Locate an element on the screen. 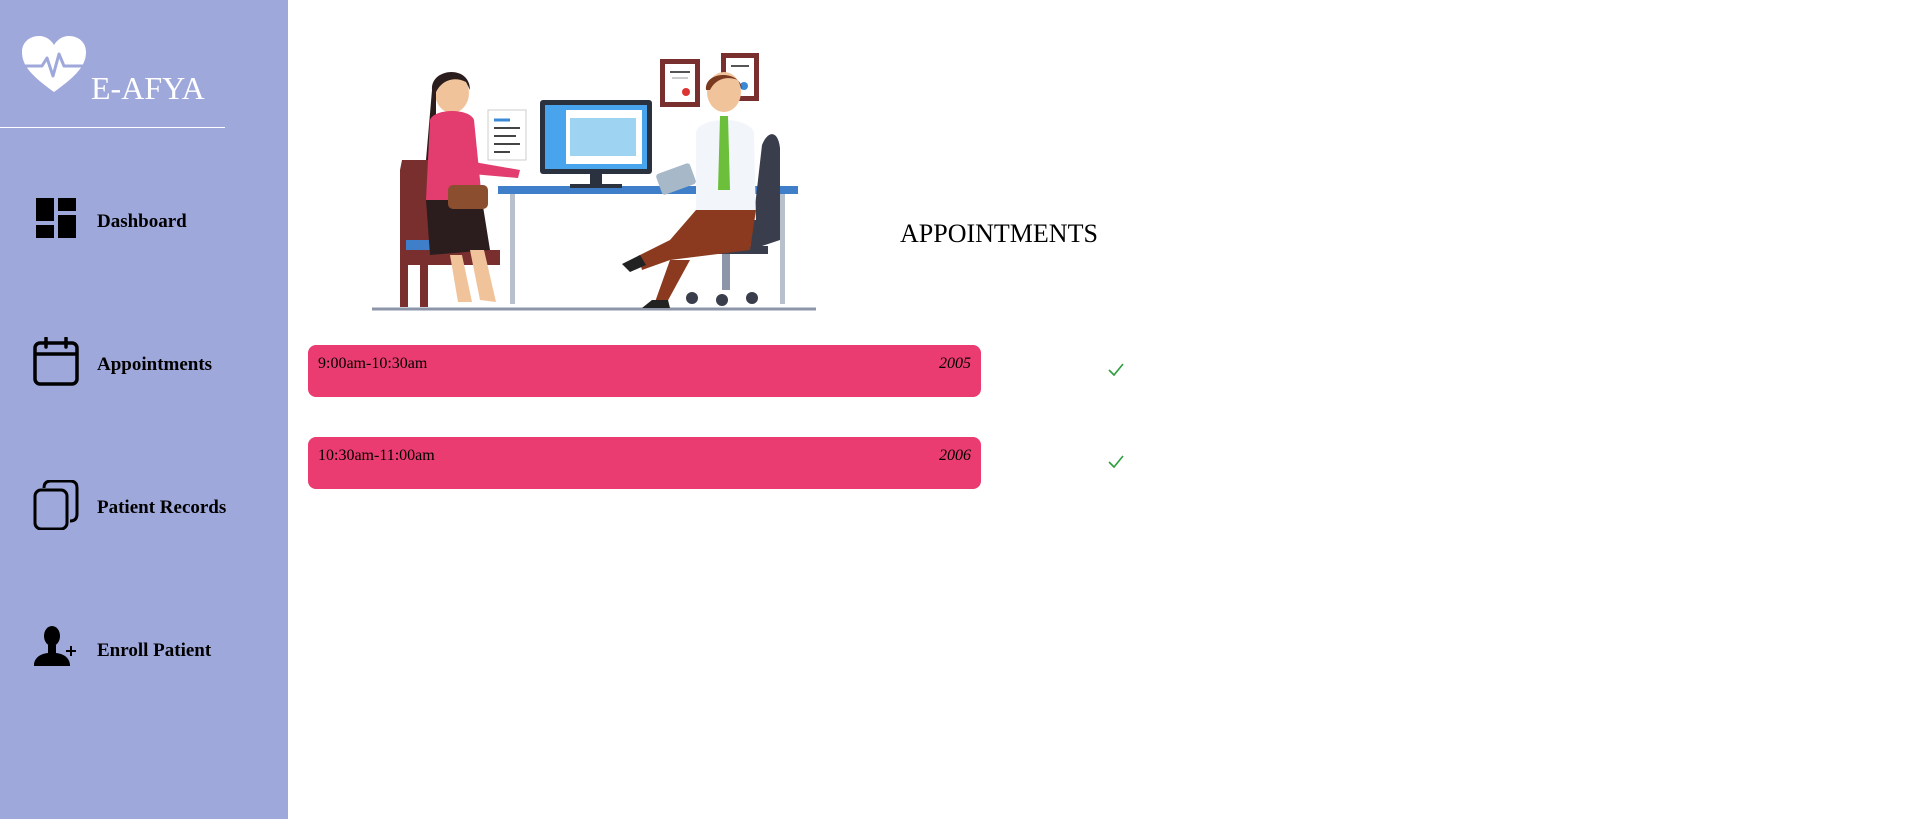  sidebar-item-label: Enroll Patient is located at coordinates (154, 650).